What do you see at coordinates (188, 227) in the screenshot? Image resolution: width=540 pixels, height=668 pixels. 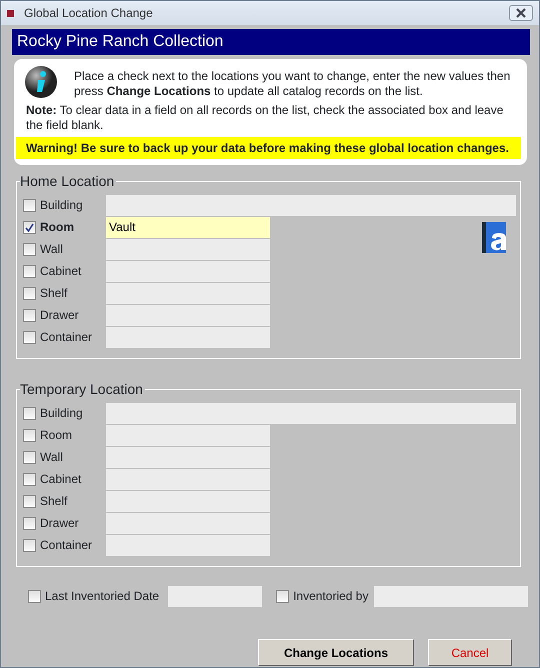 I see `input-field: Vault` at bounding box center [188, 227].